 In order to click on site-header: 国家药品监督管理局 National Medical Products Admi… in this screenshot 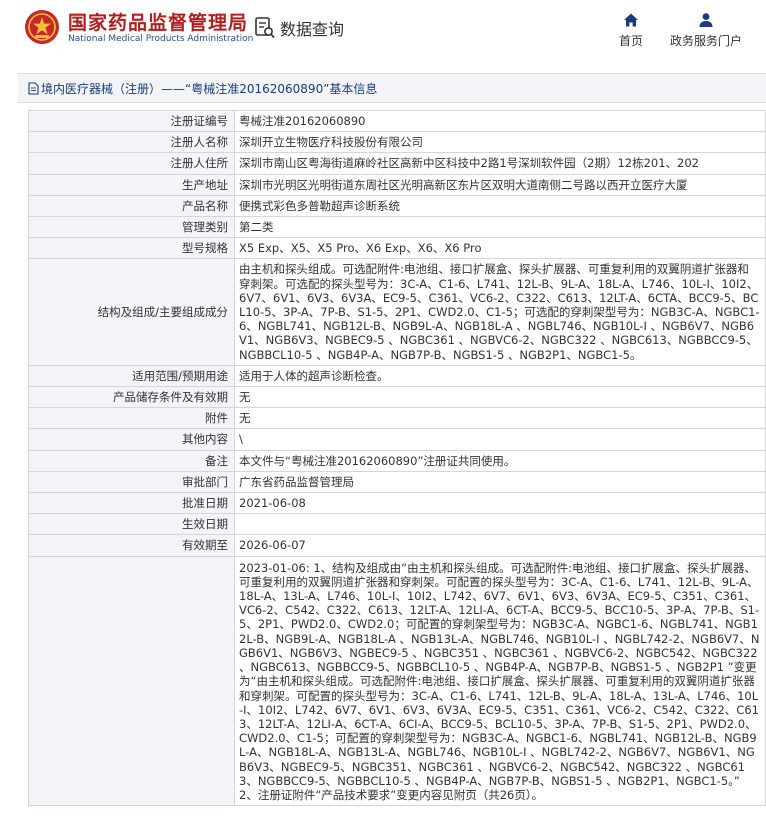, I will do `click(383, 30)`.